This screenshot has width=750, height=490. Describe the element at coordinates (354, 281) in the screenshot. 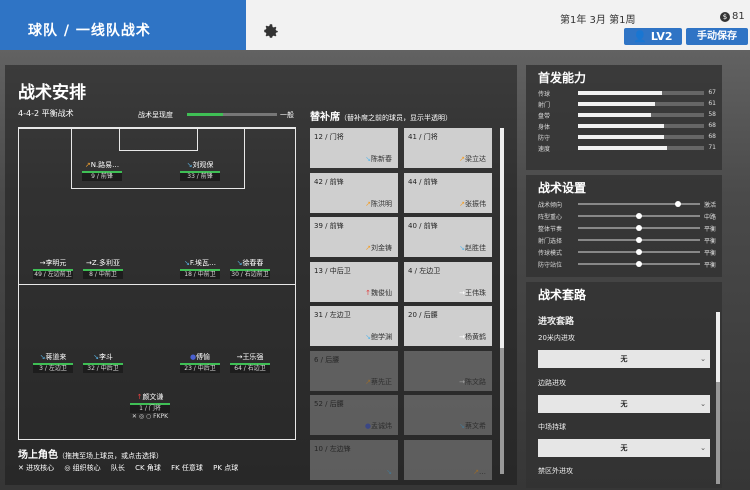

I see `sub-card: 13 / 中后卫 ↑魏俊仙` at that location.